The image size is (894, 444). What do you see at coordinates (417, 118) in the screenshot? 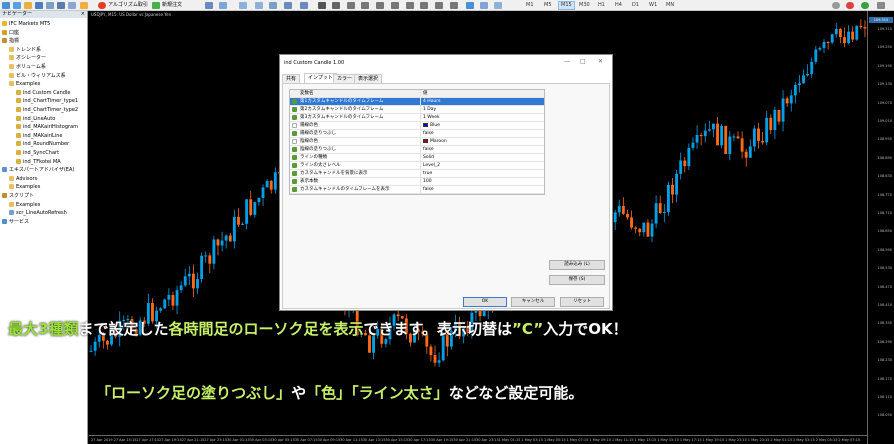
I see `table-row: 第3カスタムキャンドルのタイムフレーム 1 Week` at bounding box center [417, 118].